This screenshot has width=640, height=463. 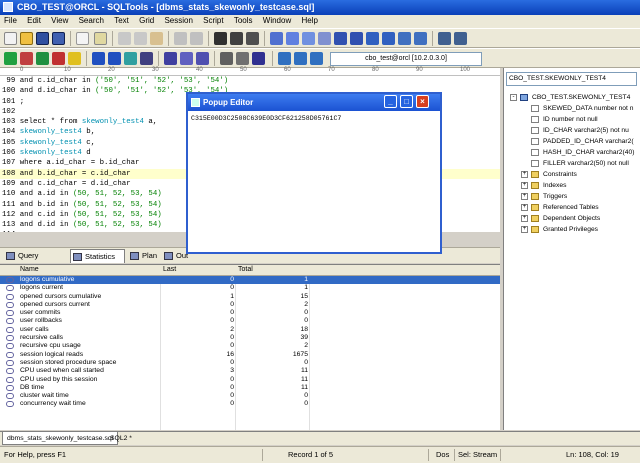 I want to click on commit-icon, so click(x=42, y=58).